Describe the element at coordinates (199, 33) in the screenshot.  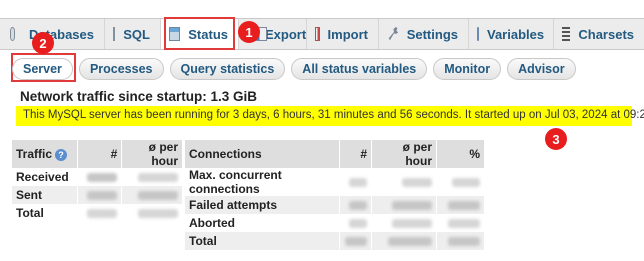
I see `status-tab-highlight` at that location.